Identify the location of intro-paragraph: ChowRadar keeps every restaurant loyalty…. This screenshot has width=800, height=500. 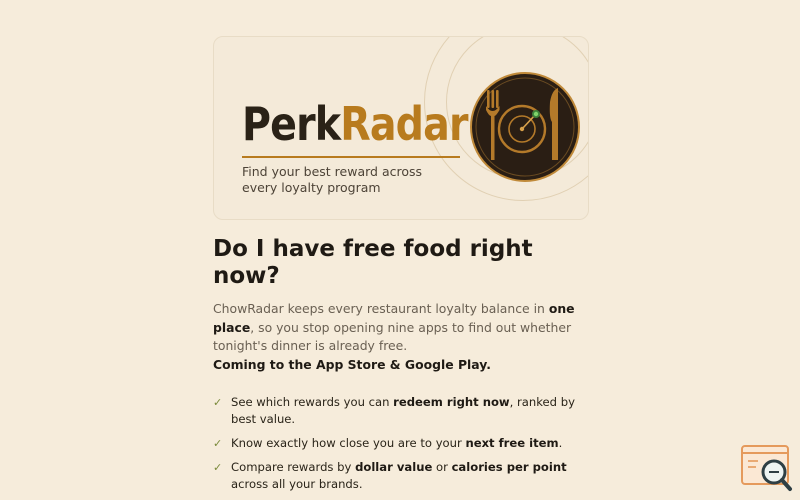
(398, 328).